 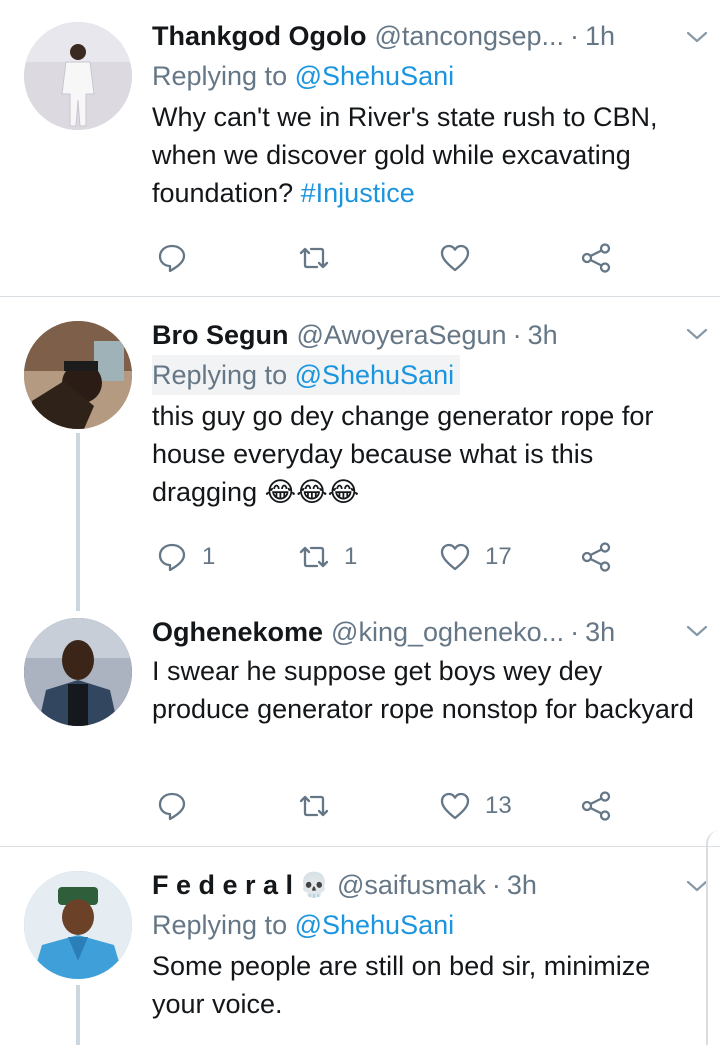 I want to click on scrollbar-edge, so click(x=713, y=937).